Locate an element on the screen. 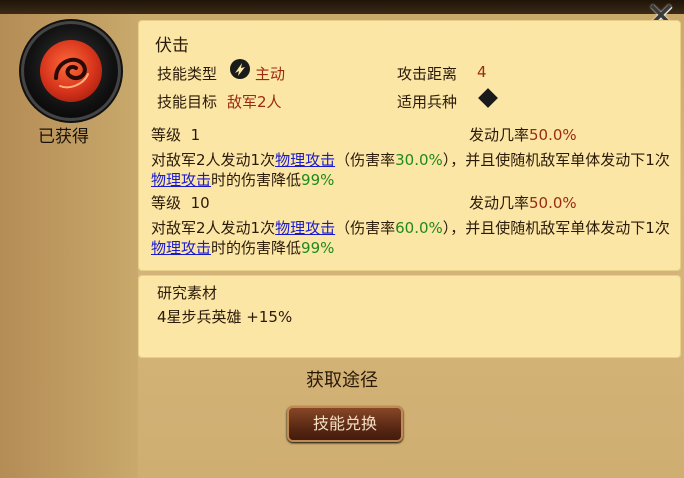 The image size is (684, 478). research-item: 4星步兵英雄 +15% is located at coordinates (225, 317).